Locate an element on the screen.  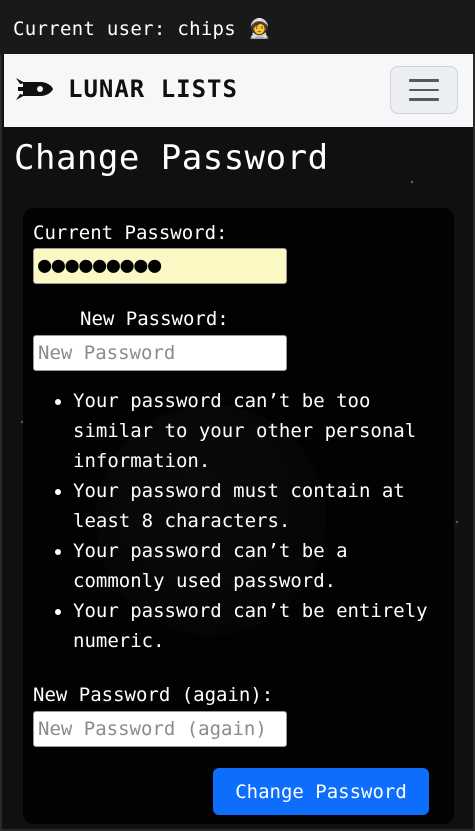
current-password-label: Current Password: is located at coordinates (130, 233).